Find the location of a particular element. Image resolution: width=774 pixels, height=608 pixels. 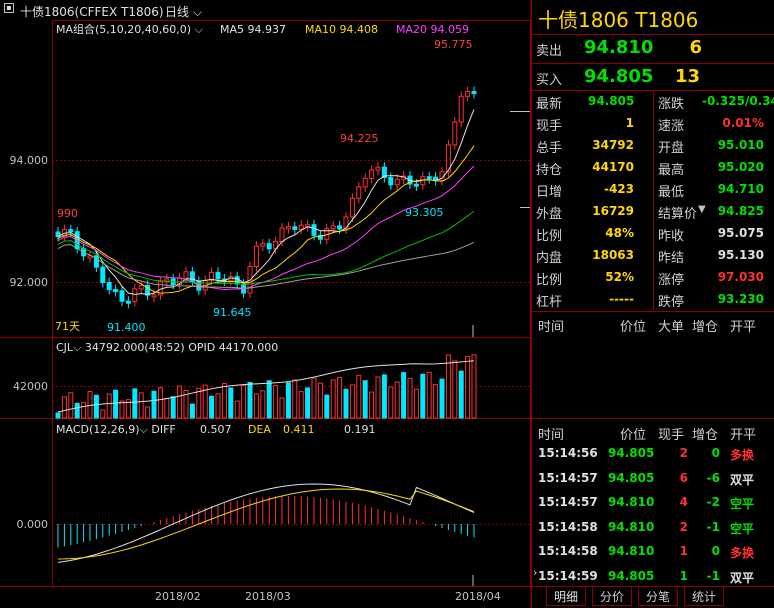

ma-combo-label: MA组合(5,10,20,40,60,0) ⌵ is located at coordinates (130, 29).